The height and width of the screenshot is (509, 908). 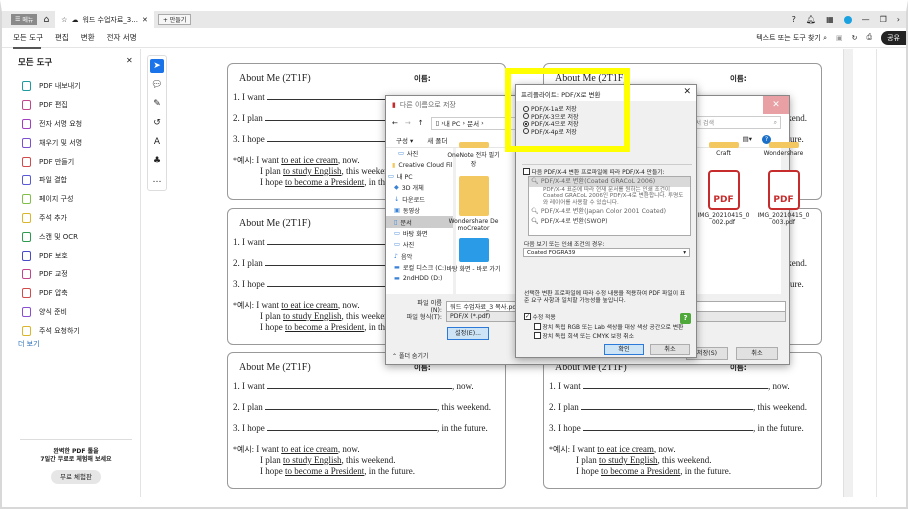 I want to click on bell-icon: 🔔︎, so click(x=811, y=19).